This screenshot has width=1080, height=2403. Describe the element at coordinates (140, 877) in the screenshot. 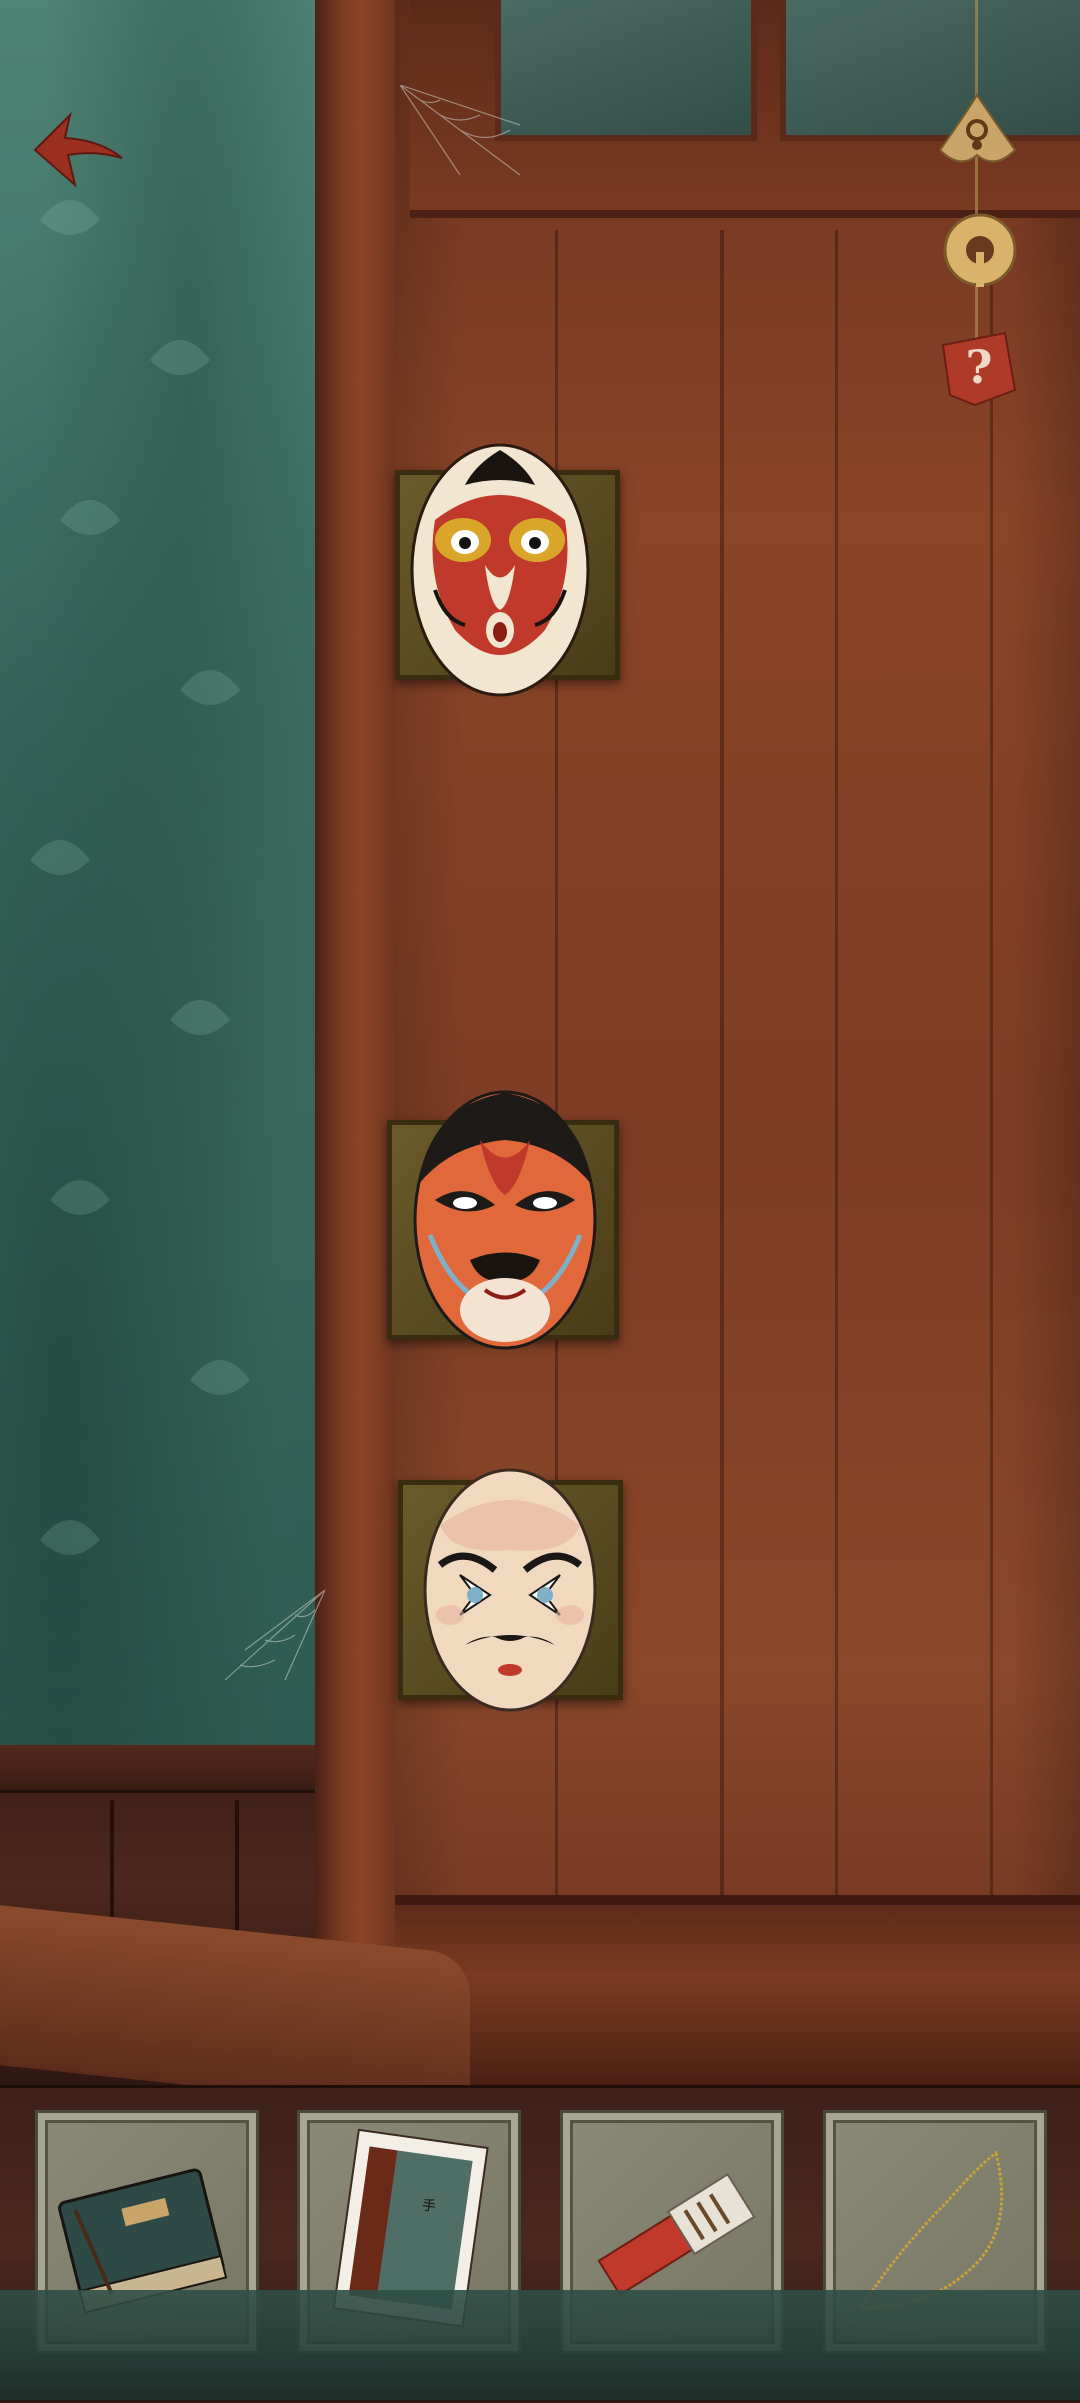

I see `leaf-pattern` at that location.